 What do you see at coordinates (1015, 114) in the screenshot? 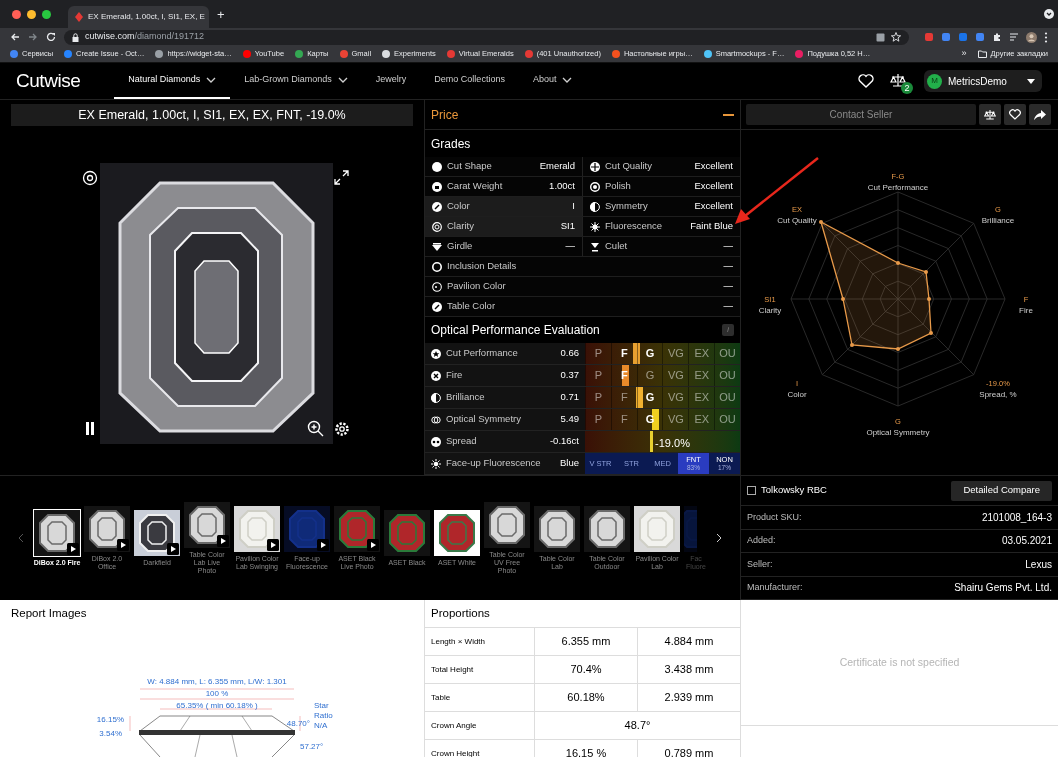
I see `favorite-button` at bounding box center [1015, 114].